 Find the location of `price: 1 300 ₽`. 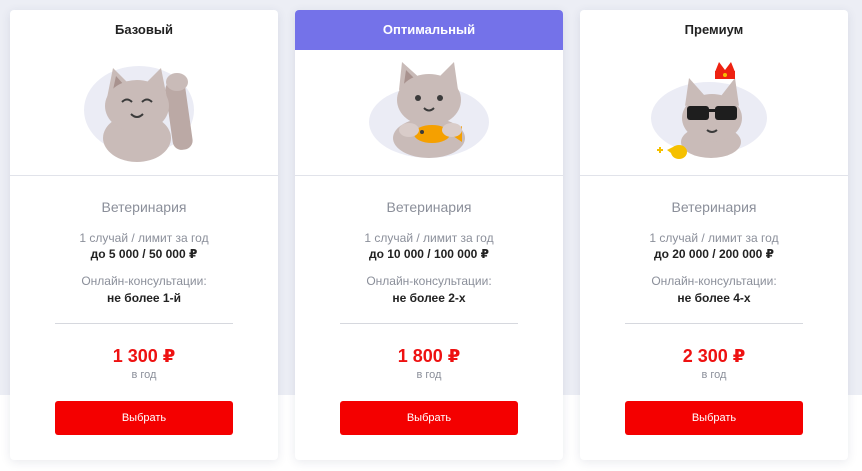

price: 1 300 ₽ is located at coordinates (144, 356).